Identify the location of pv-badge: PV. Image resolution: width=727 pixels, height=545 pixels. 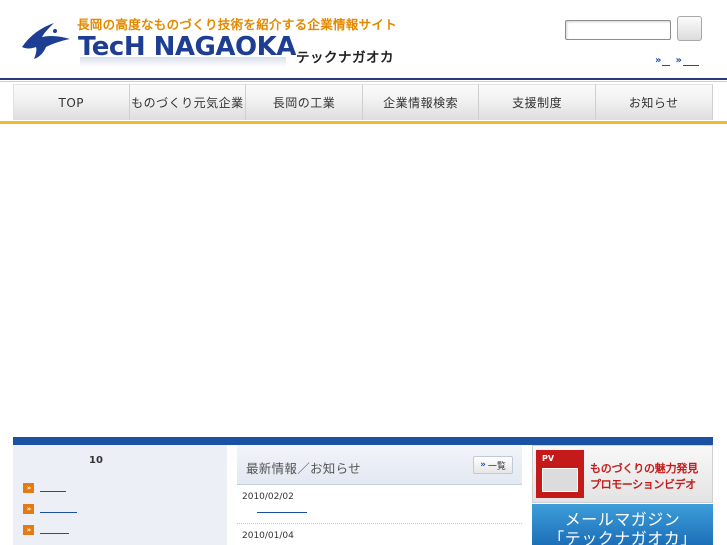
(548, 458).